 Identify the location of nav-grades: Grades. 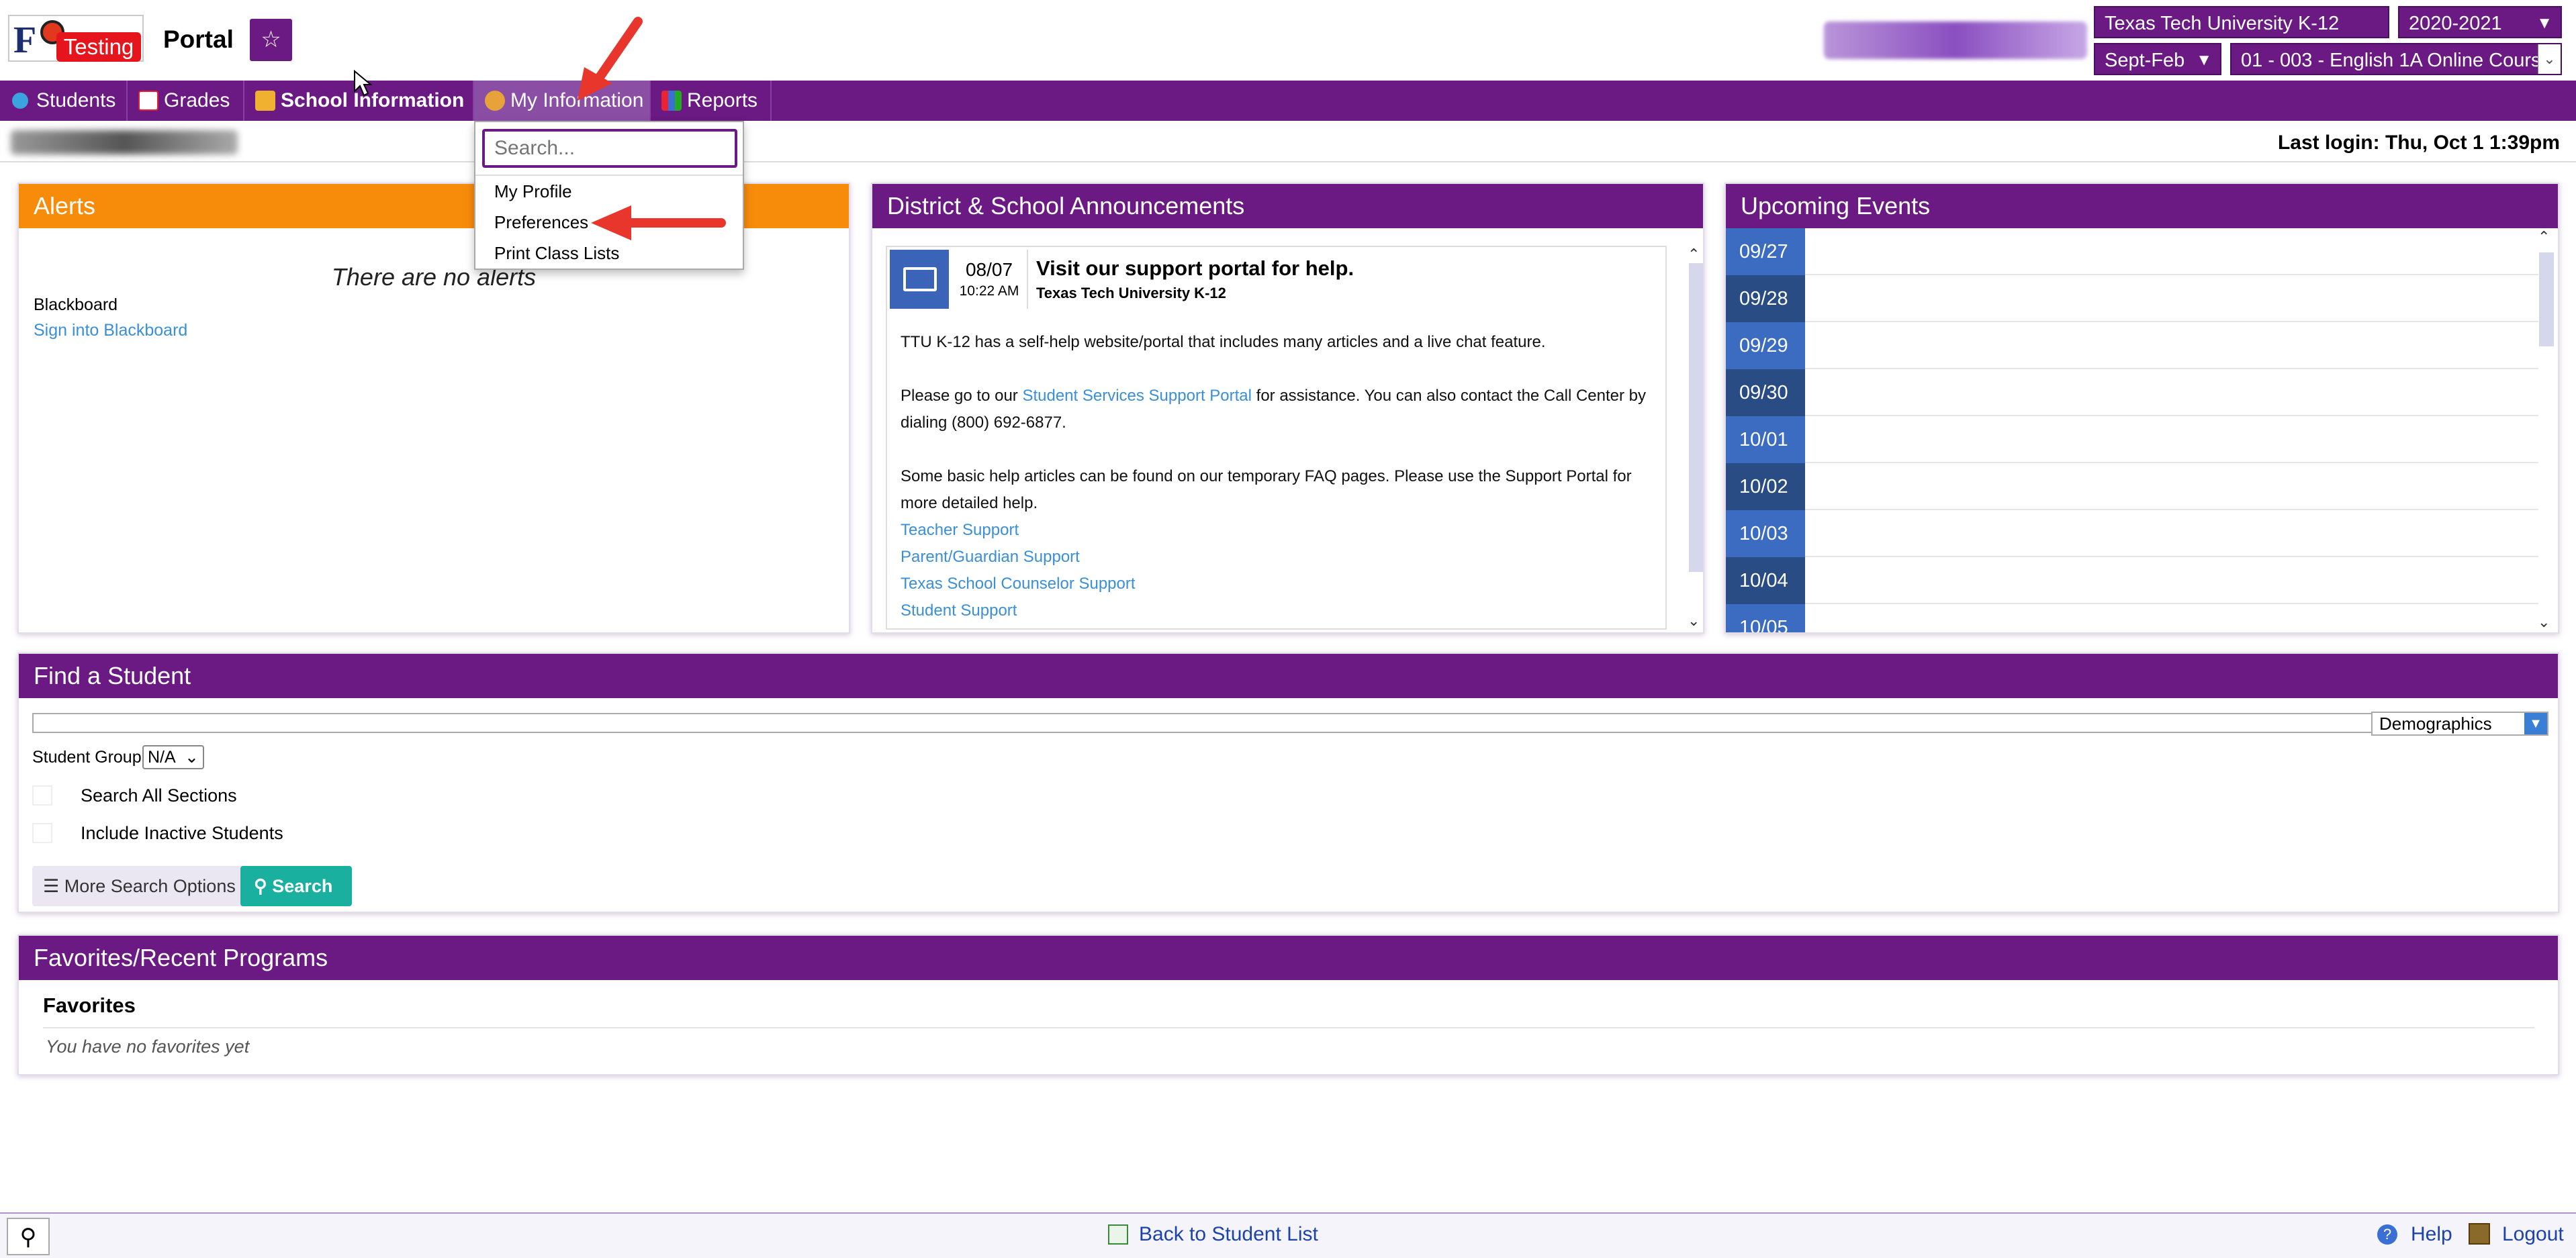
(186, 101).